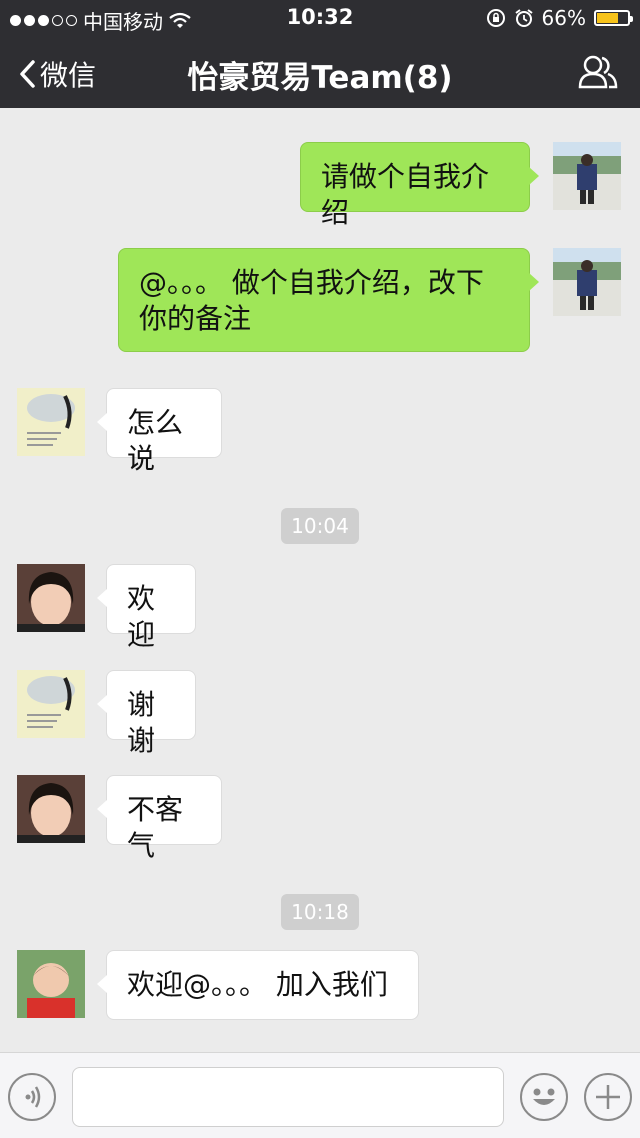 The width and height of the screenshot is (640, 1138). I want to click on nav-bar: 微信 怡豪贸易Team(8), so click(320, 72).